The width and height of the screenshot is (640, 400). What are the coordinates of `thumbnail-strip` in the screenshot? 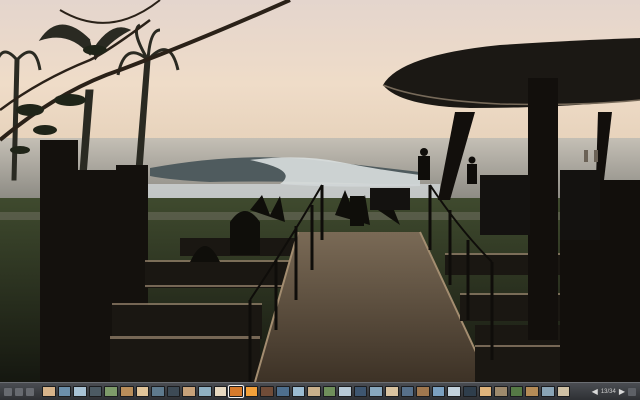 It's located at (314, 391).